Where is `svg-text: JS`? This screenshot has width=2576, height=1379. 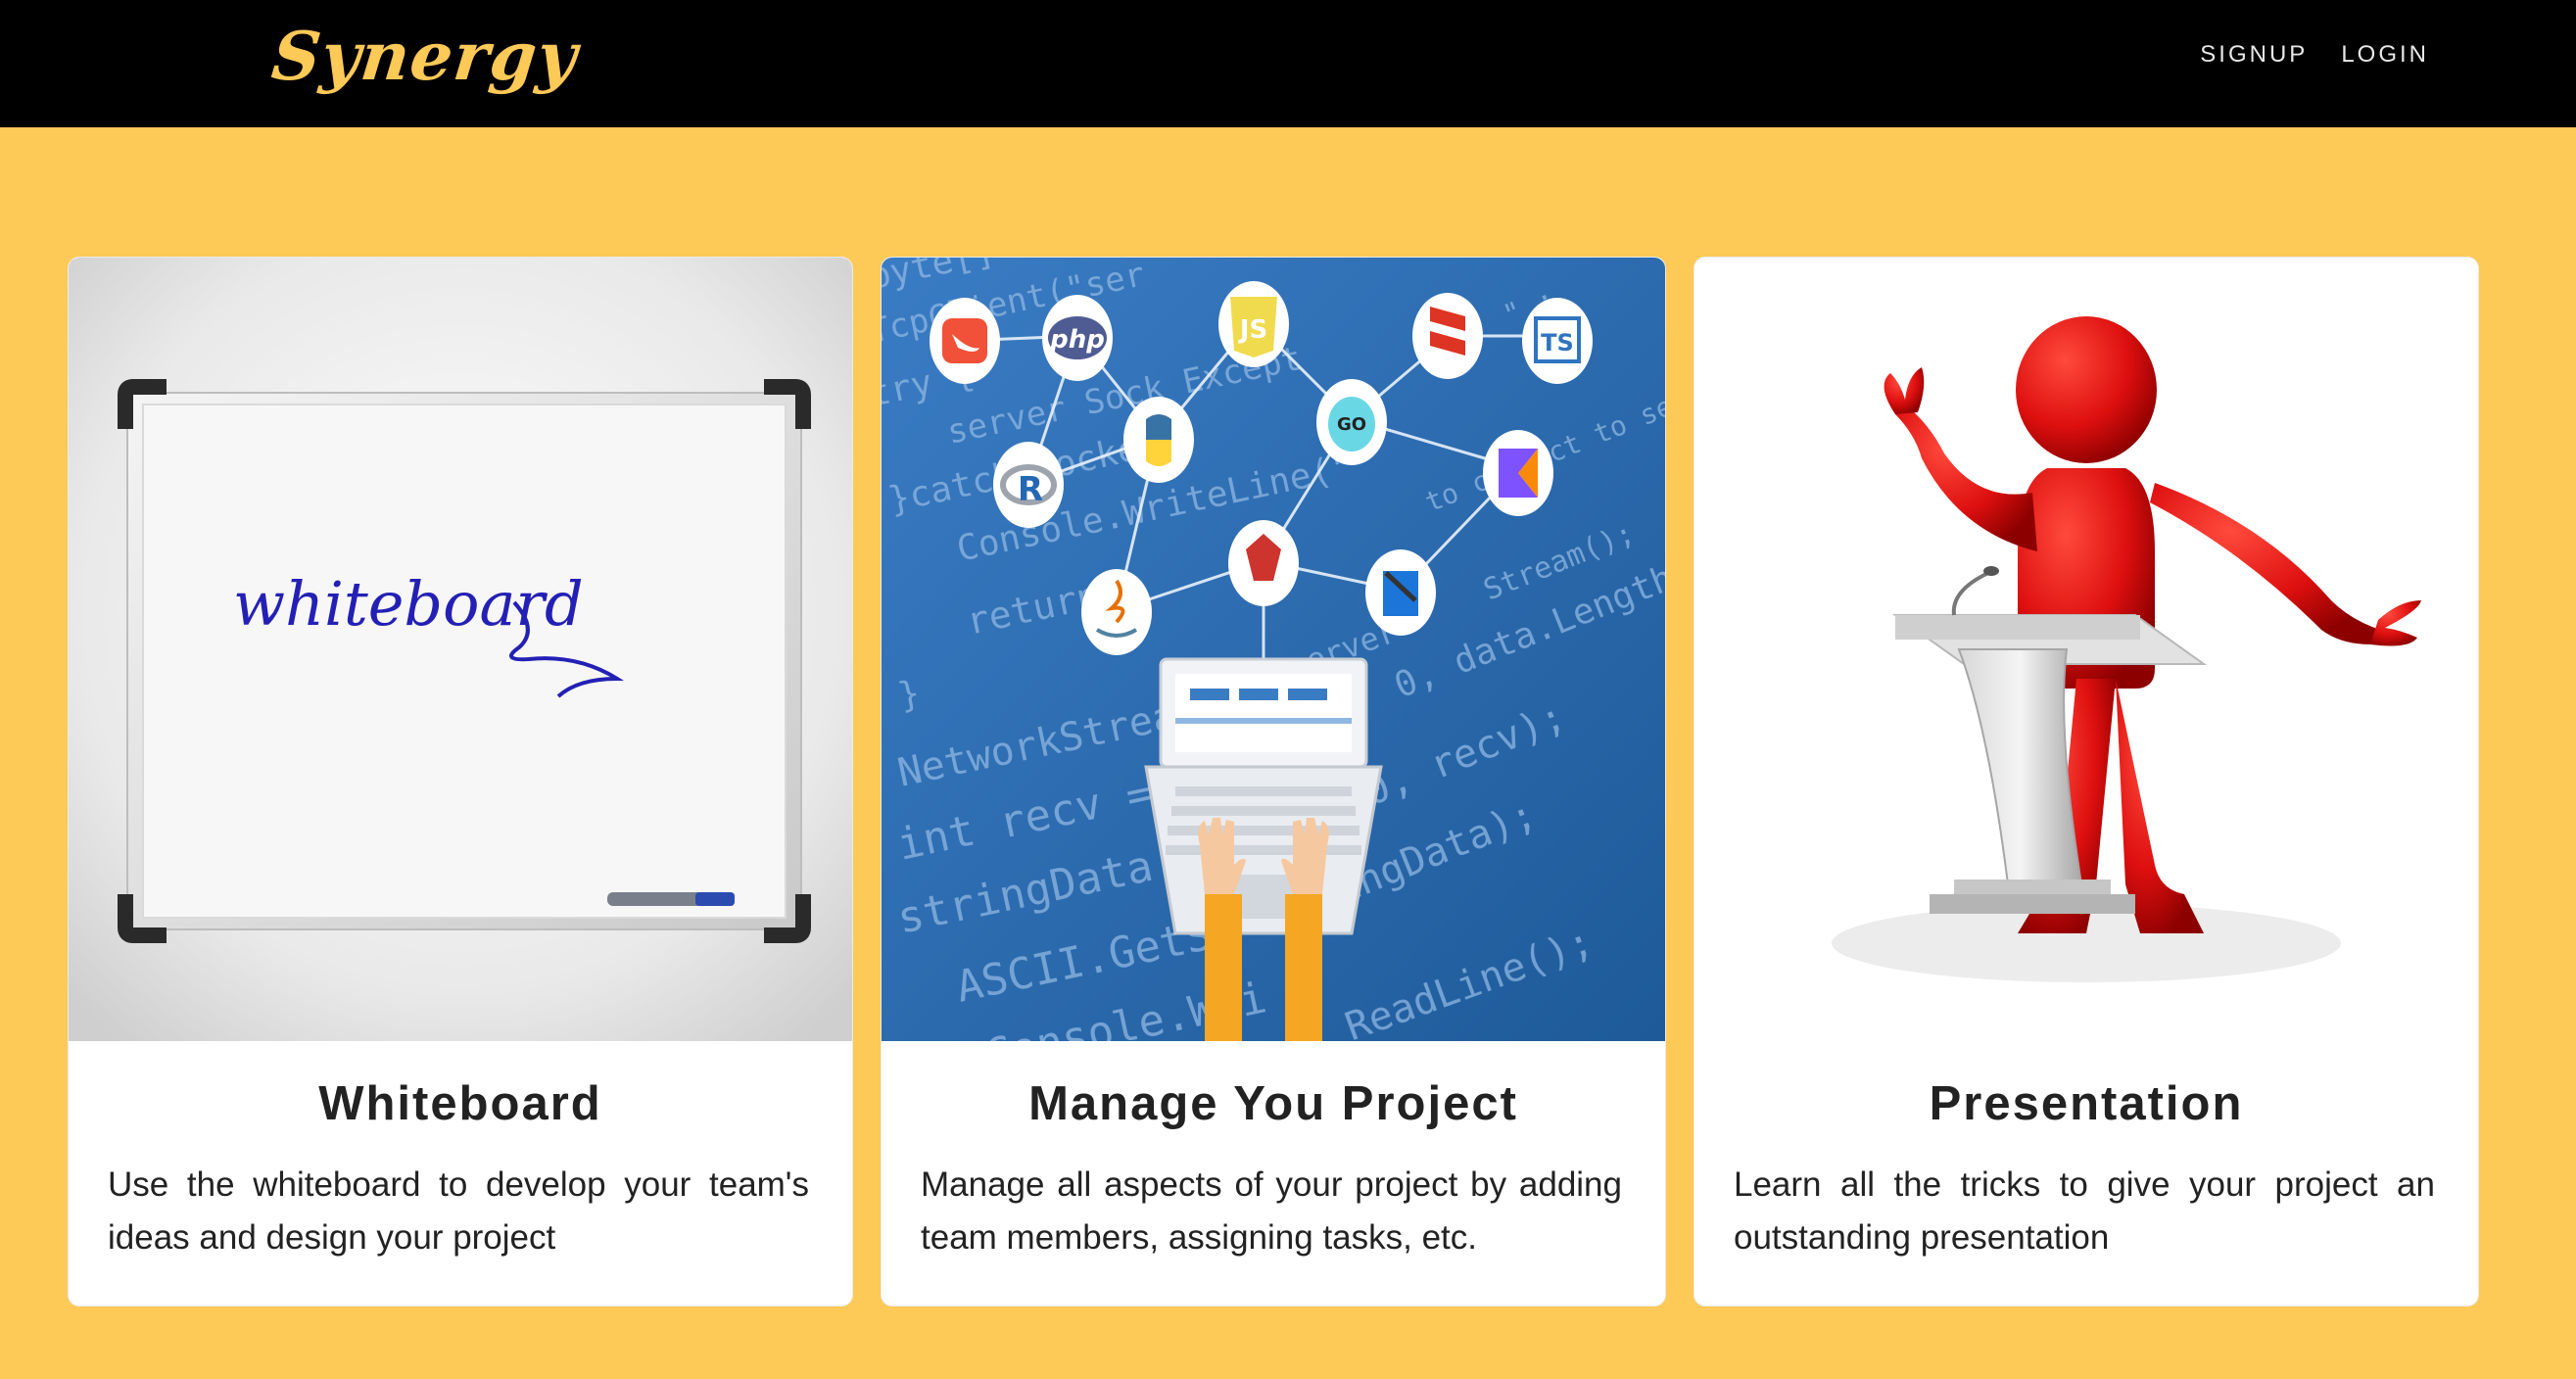
svg-text: JS is located at coordinates (1253, 330).